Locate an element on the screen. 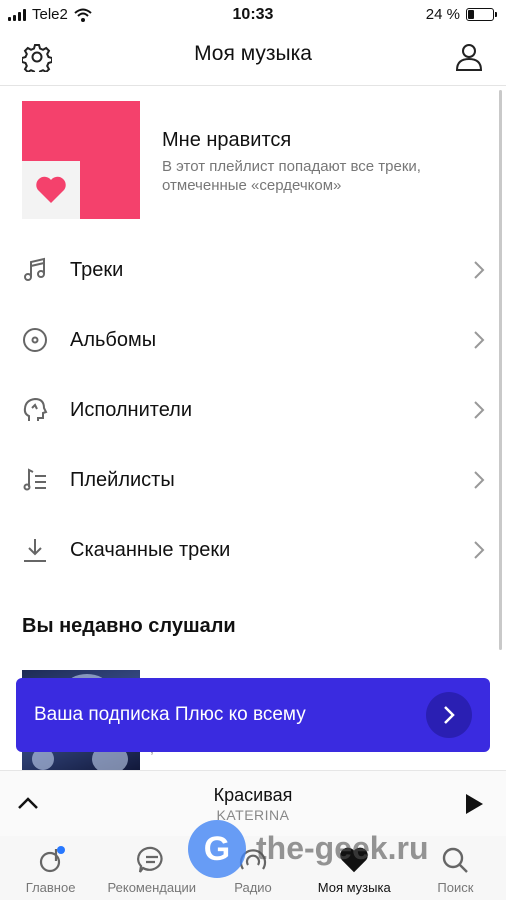 This screenshot has width=506, height=900. battery-icon is located at coordinates (481, 14).